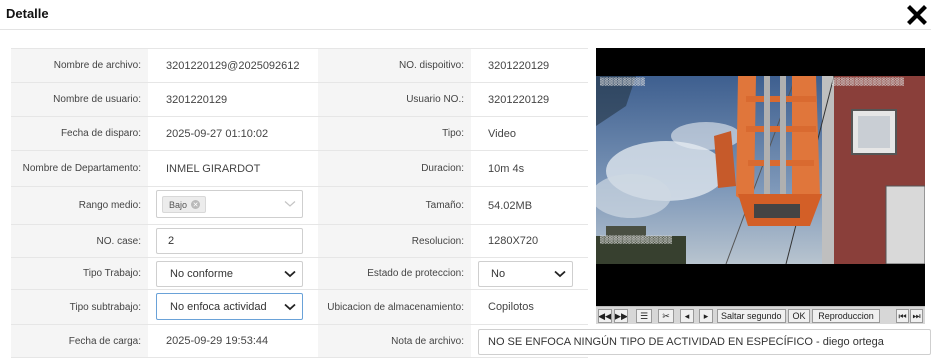 The image size is (931, 358). I want to click on subwork-type-select: No enfoca actividad, so click(229, 306).